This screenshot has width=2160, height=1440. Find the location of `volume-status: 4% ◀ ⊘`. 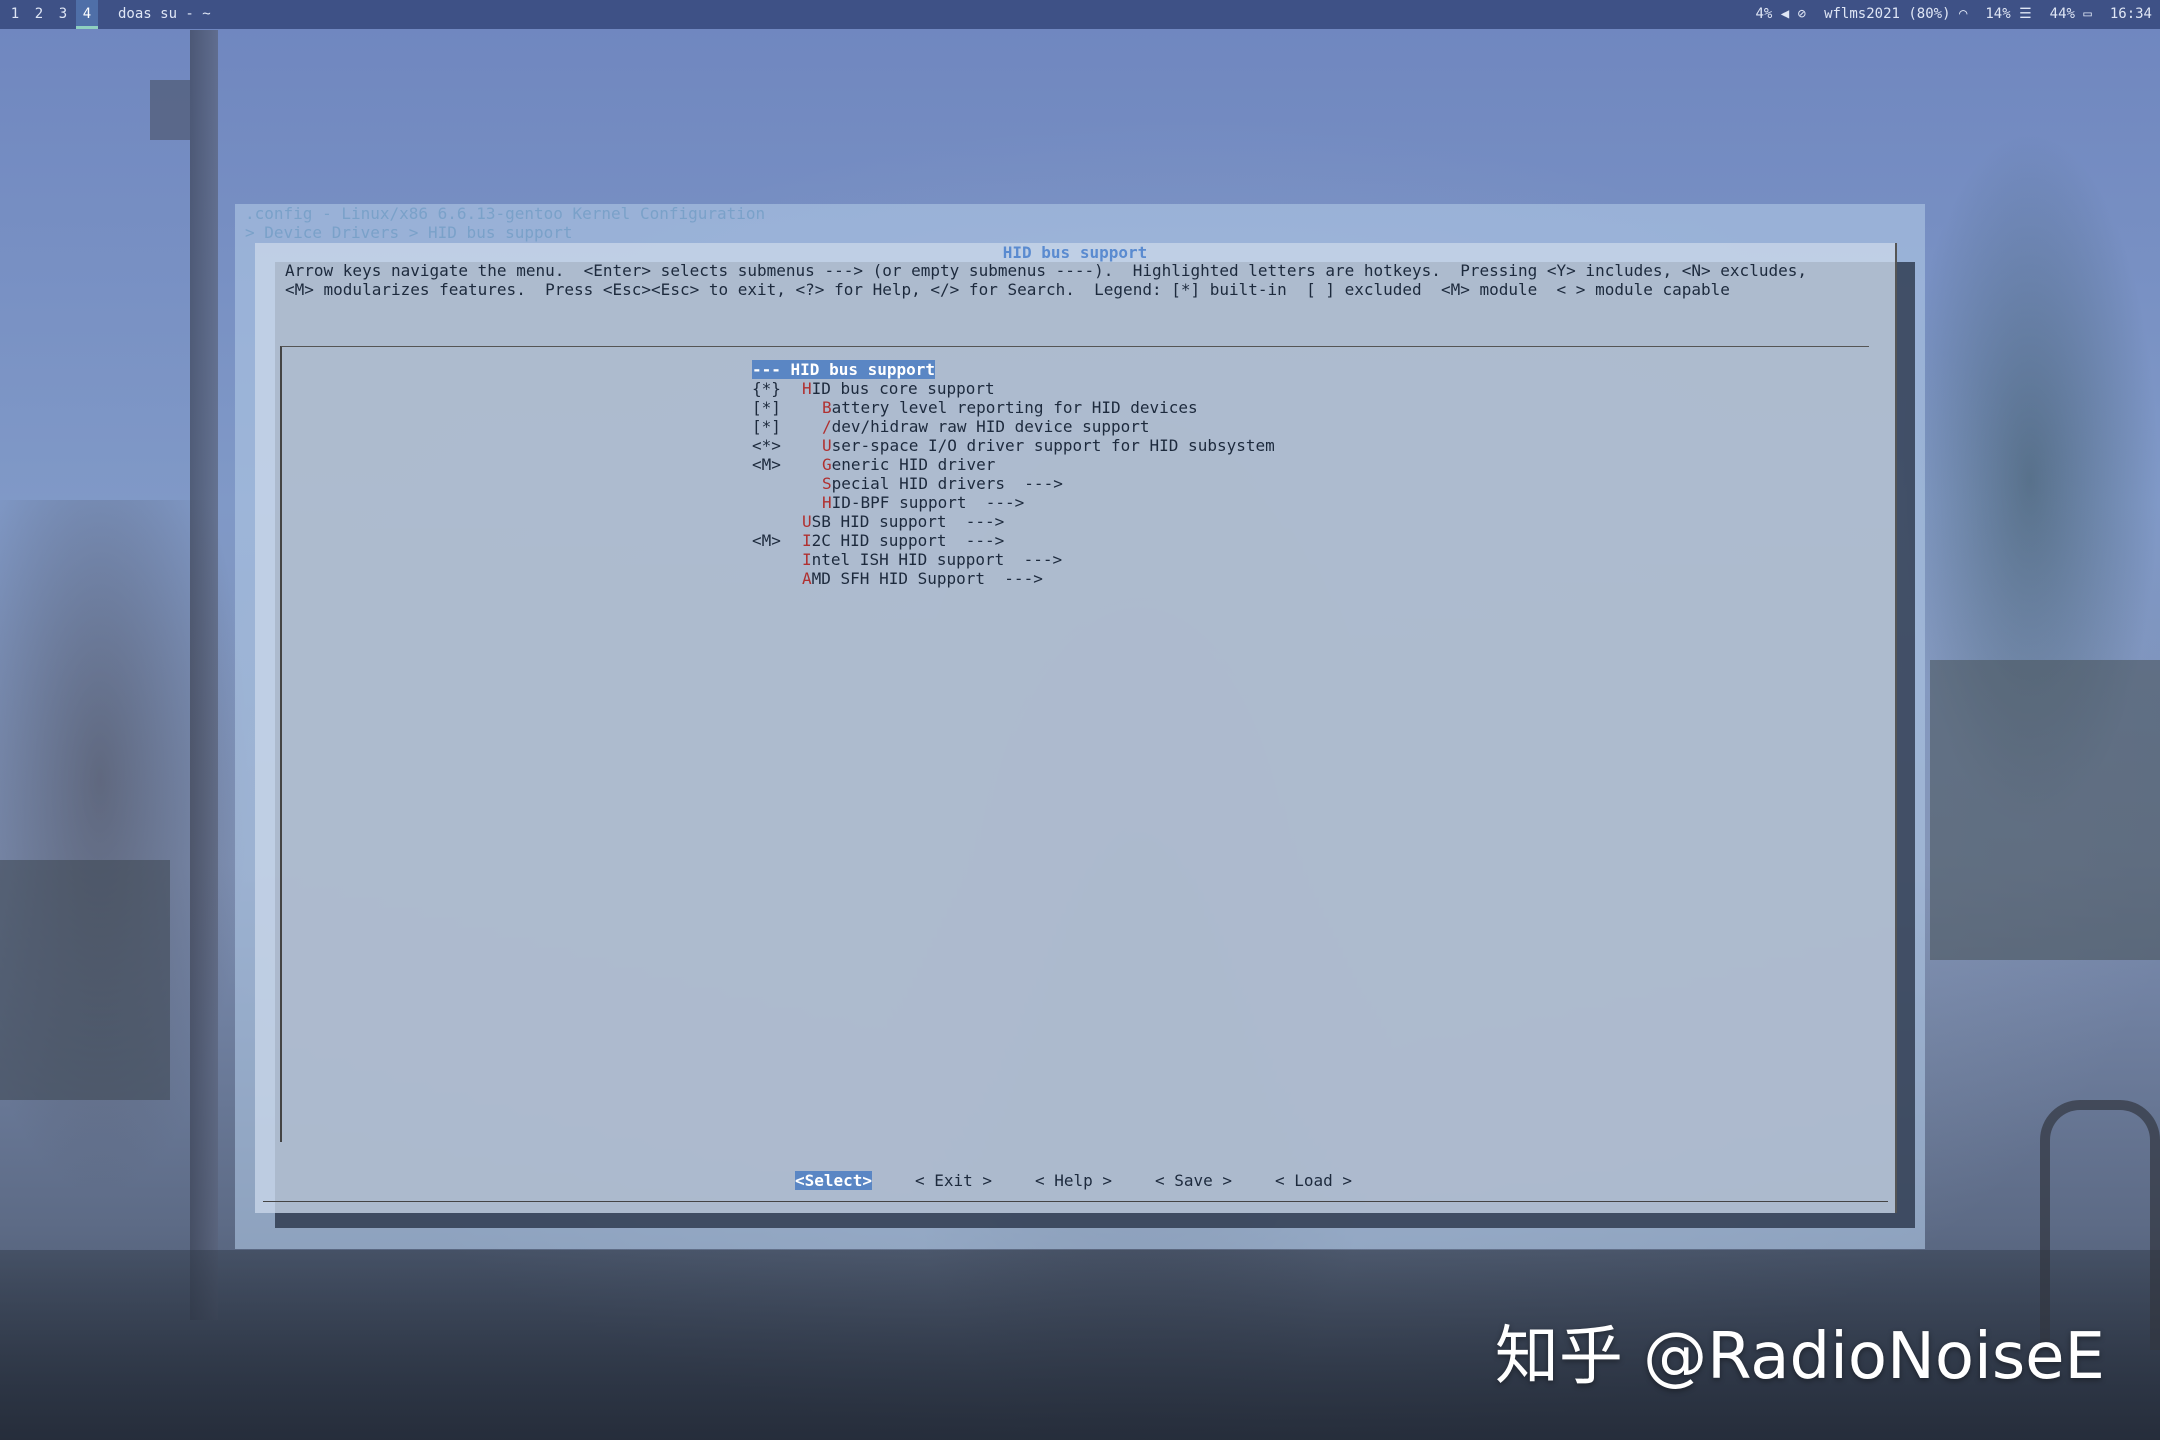

volume-status: 4% ◀ ⊘ is located at coordinates (1780, 14).